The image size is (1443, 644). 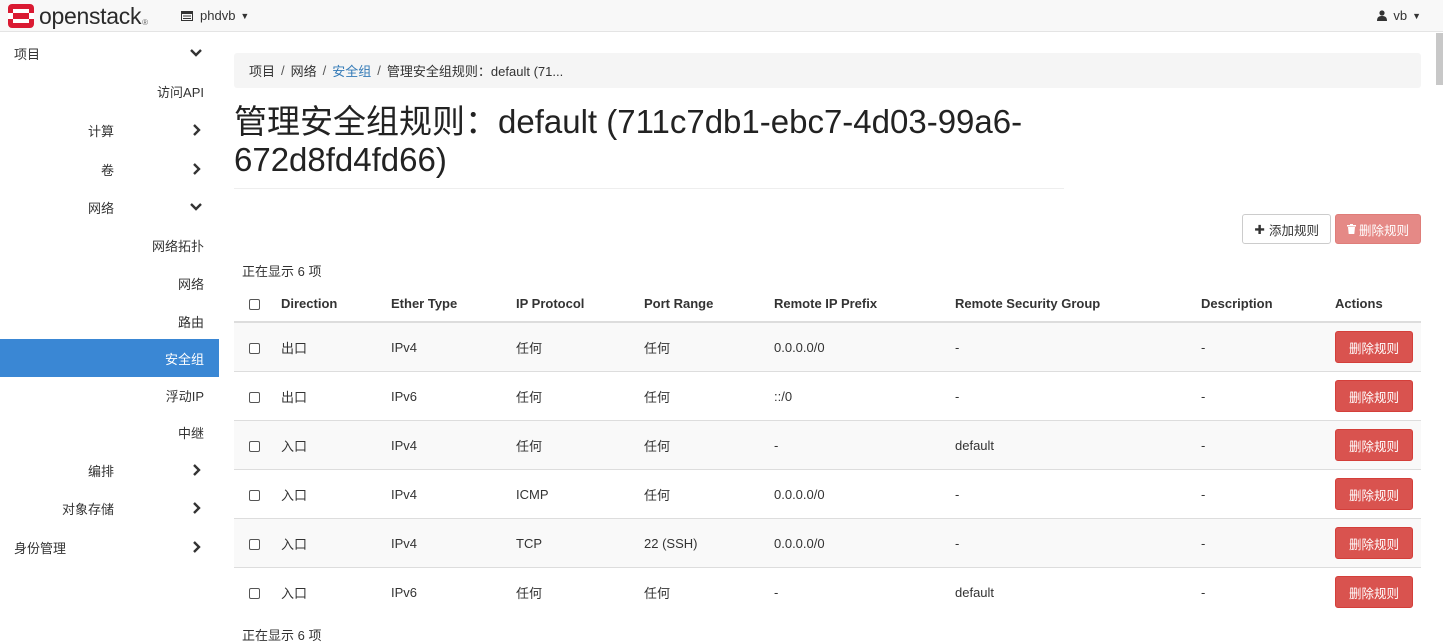 I want to click on sidebar-item: 身份管理, so click(x=109, y=547).